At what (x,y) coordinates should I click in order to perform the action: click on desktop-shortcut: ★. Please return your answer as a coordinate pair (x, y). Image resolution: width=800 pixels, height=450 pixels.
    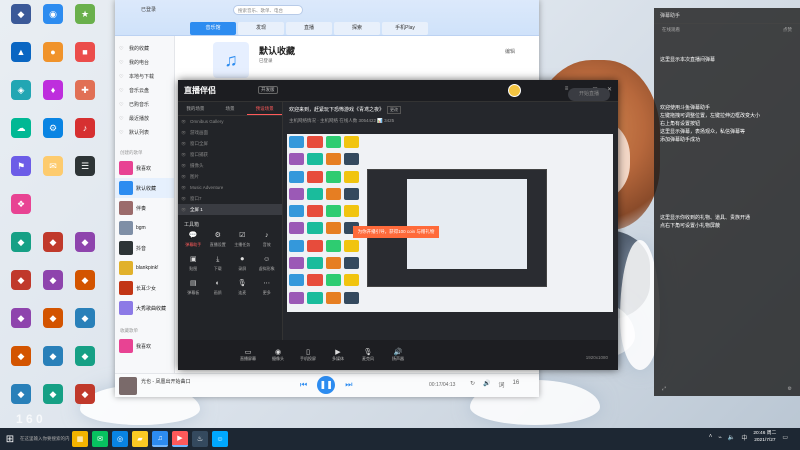
    Looking at the image, I should click on (85, 21).